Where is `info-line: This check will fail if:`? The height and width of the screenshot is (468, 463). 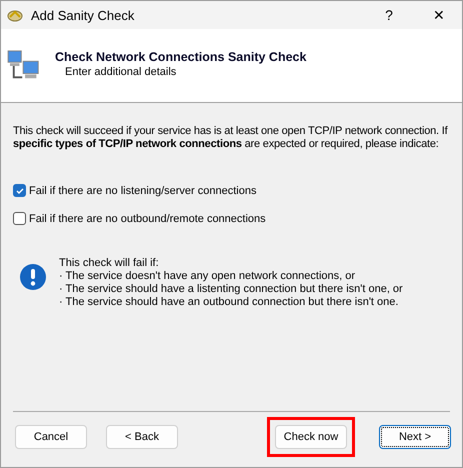
info-line: This check will fail if: is located at coordinates (109, 263).